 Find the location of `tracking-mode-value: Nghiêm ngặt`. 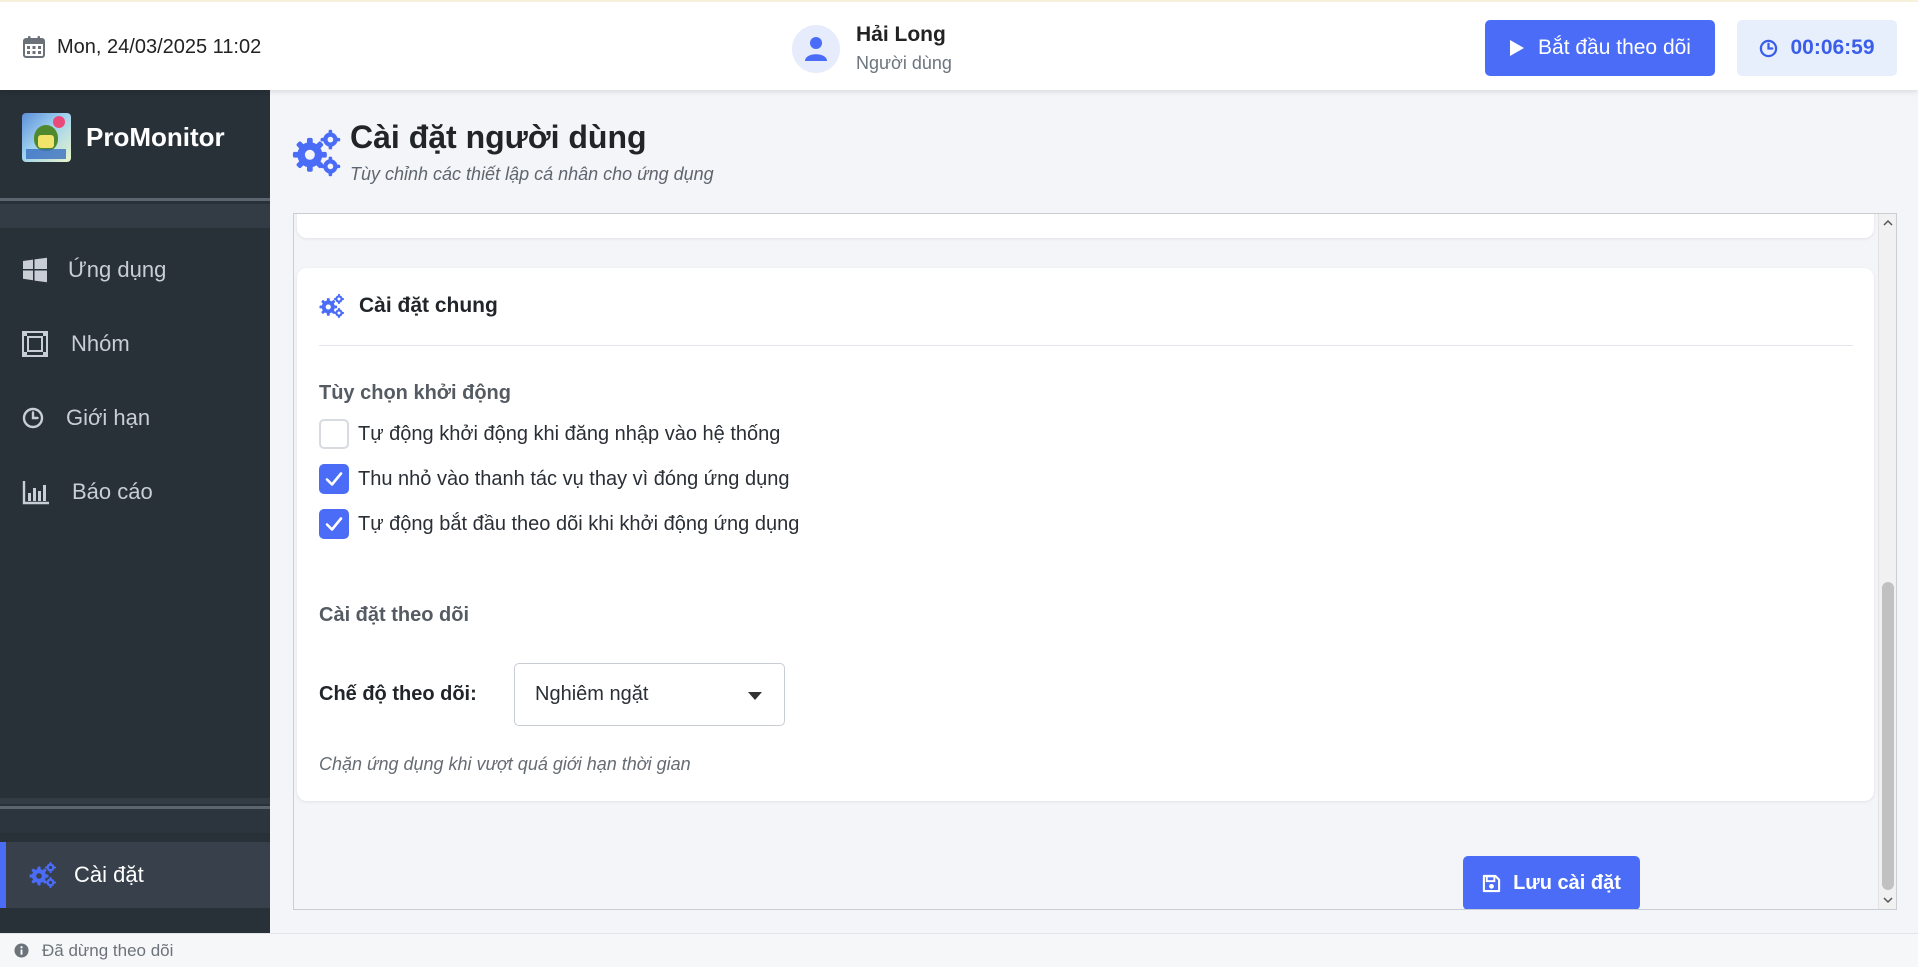

tracking-mode-value: Nghiêm ngặt is located at coordinates (592, 694).